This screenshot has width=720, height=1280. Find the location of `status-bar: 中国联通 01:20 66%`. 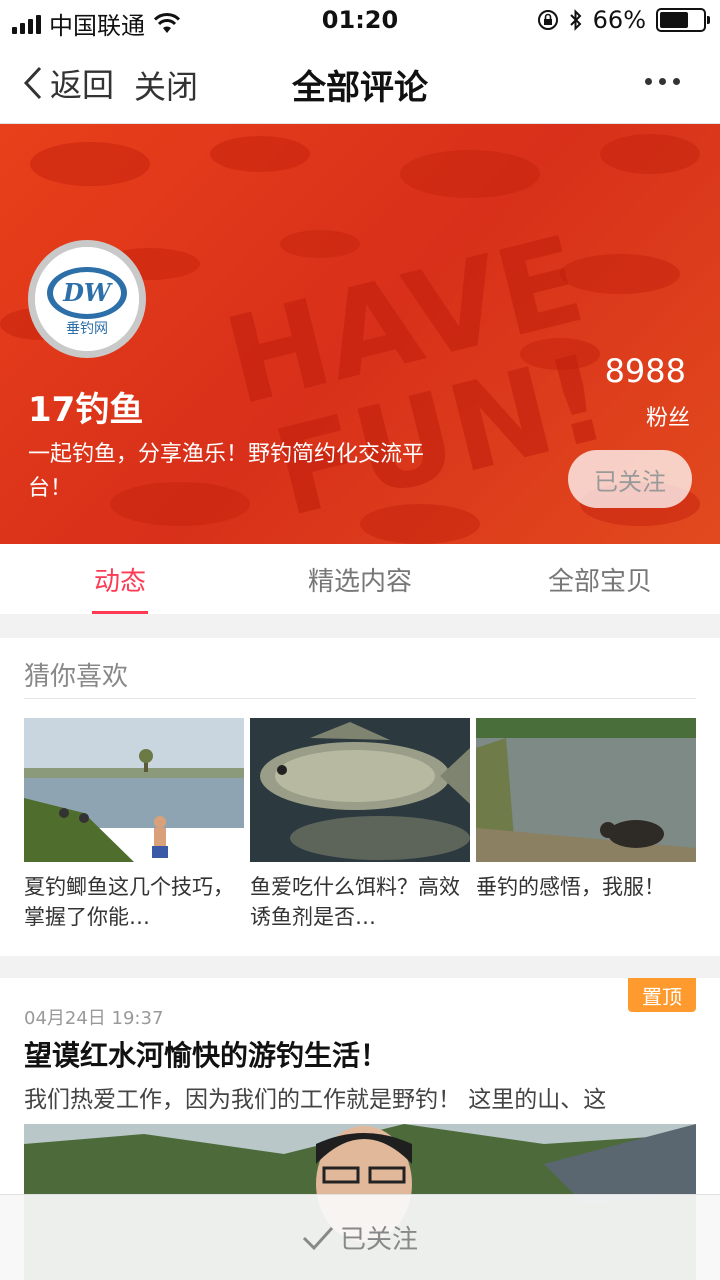

status-bar: 中国联通 01:20 66% is located at coordinates (360, 20).